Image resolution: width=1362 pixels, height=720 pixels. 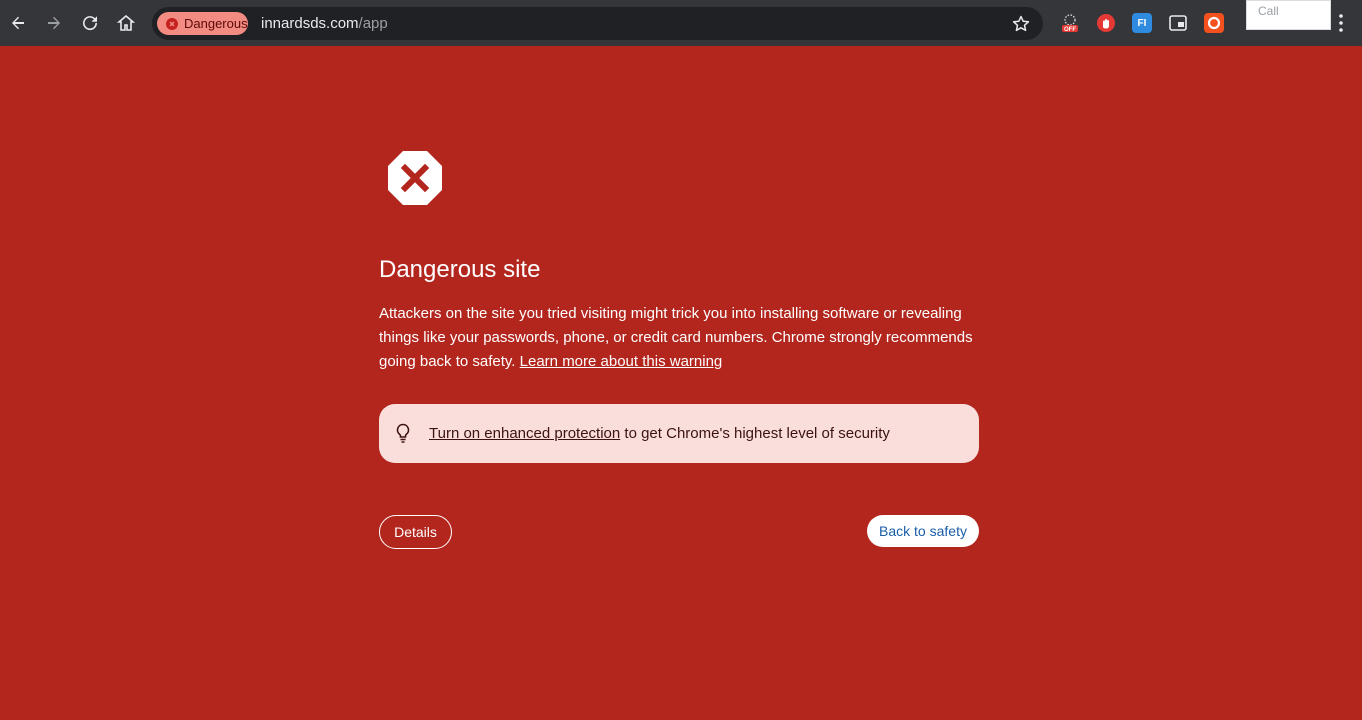 What do you see at coordinates (597, 23) in the screenshot?
I see `omnibox: Dangerous innardsds.com/app` at bounding box center [597, 23].